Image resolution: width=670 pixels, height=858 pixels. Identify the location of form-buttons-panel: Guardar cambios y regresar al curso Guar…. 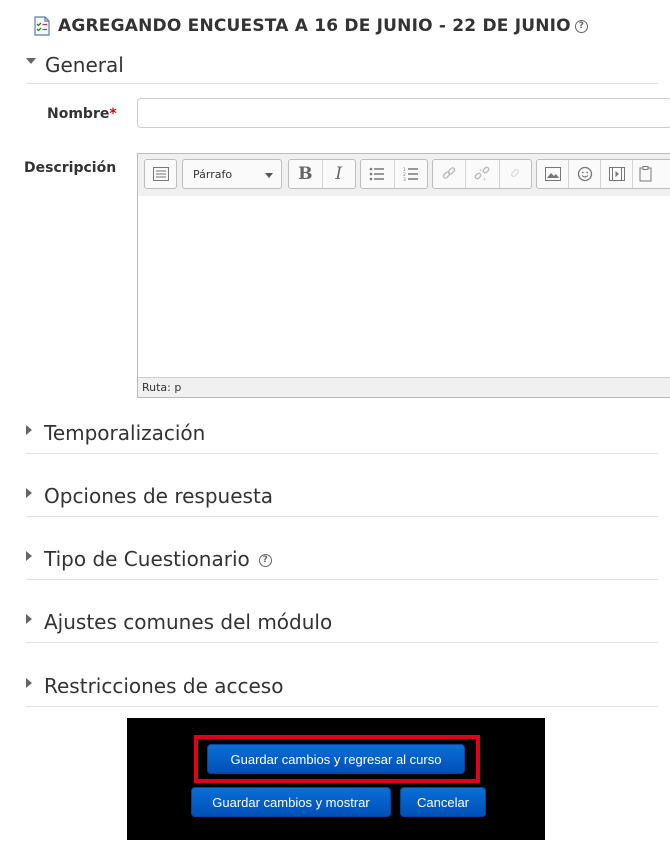
(336, 779).